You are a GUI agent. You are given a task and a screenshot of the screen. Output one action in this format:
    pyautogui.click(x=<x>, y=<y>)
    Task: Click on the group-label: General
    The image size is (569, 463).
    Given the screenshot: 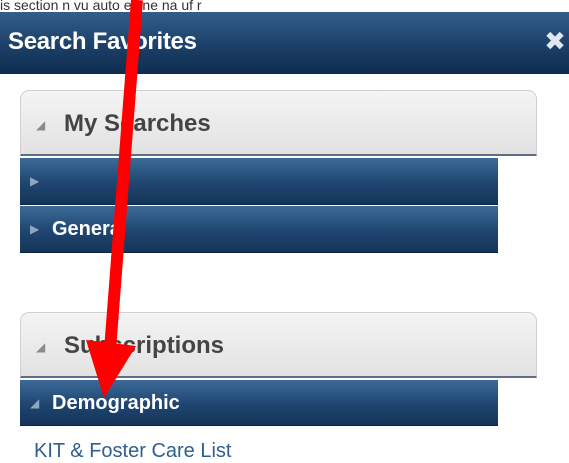 What is the action you would take?
    pyautogui.click(x=89, y=229)
    